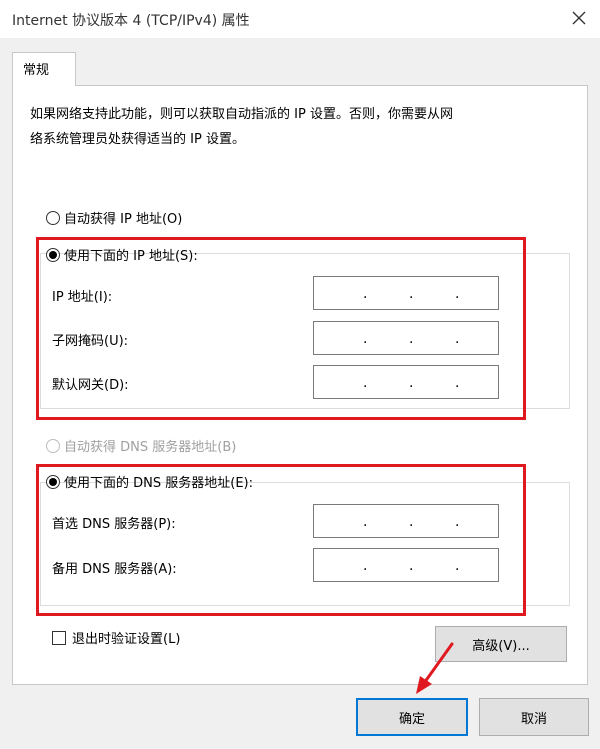  I want to click on auto-dns-option: 自动获得 DNS 服务器地址(B), so click(141, 445).